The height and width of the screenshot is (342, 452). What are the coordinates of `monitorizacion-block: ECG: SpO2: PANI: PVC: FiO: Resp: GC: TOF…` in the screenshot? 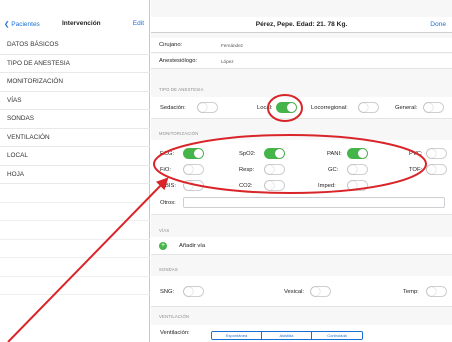 It's located at (301, 177).